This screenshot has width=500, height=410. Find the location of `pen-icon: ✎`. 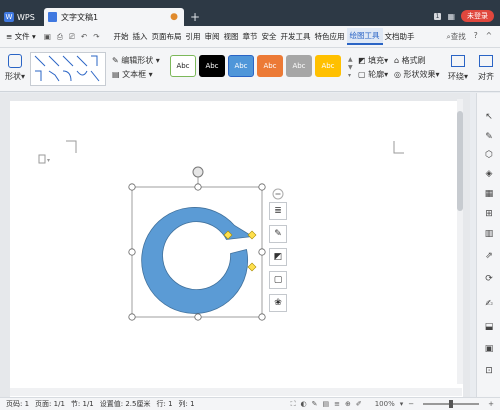

pen-icon: ✎ is located at coordinates (489, 137).